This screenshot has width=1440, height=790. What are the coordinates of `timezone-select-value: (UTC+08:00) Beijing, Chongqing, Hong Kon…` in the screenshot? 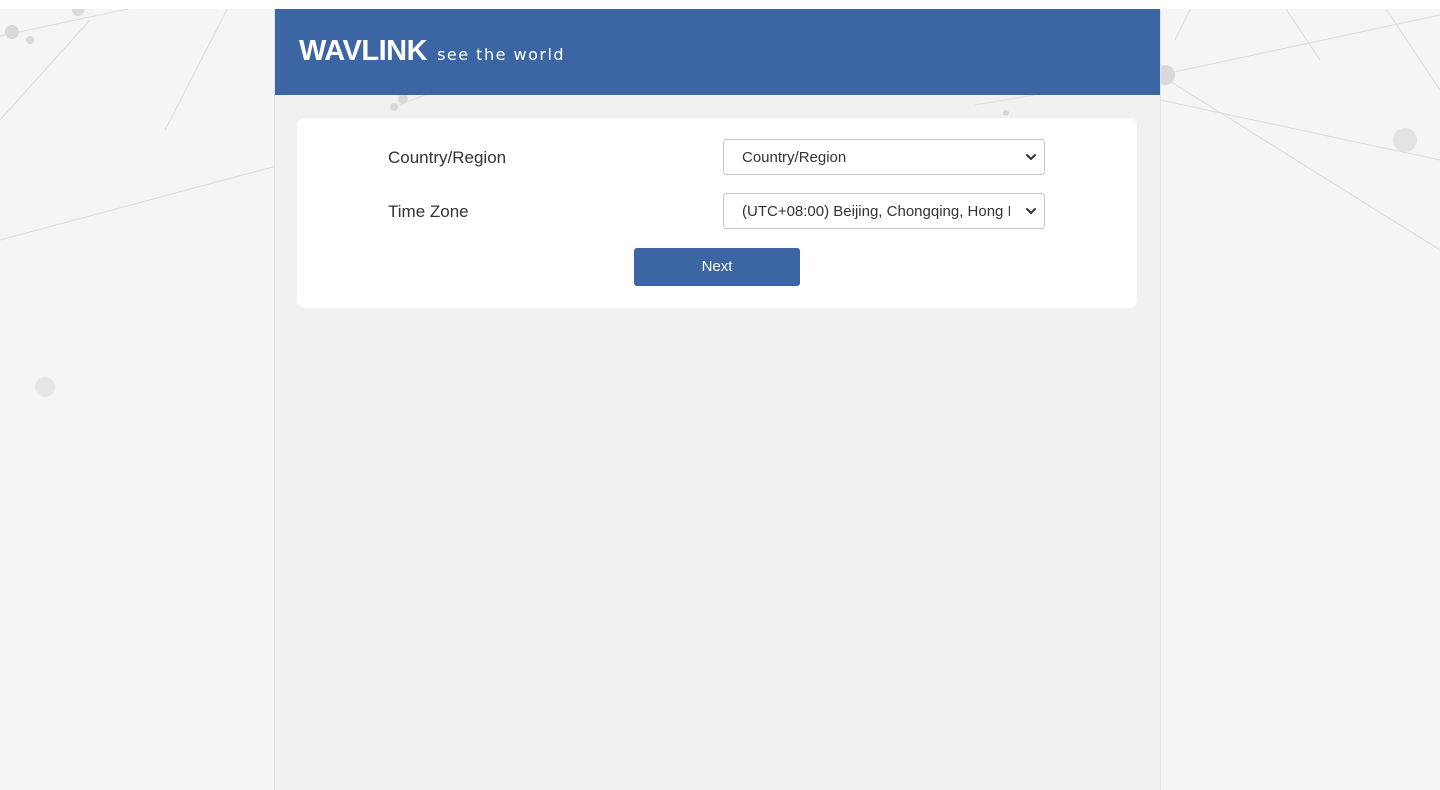 It's located at (876, 211).